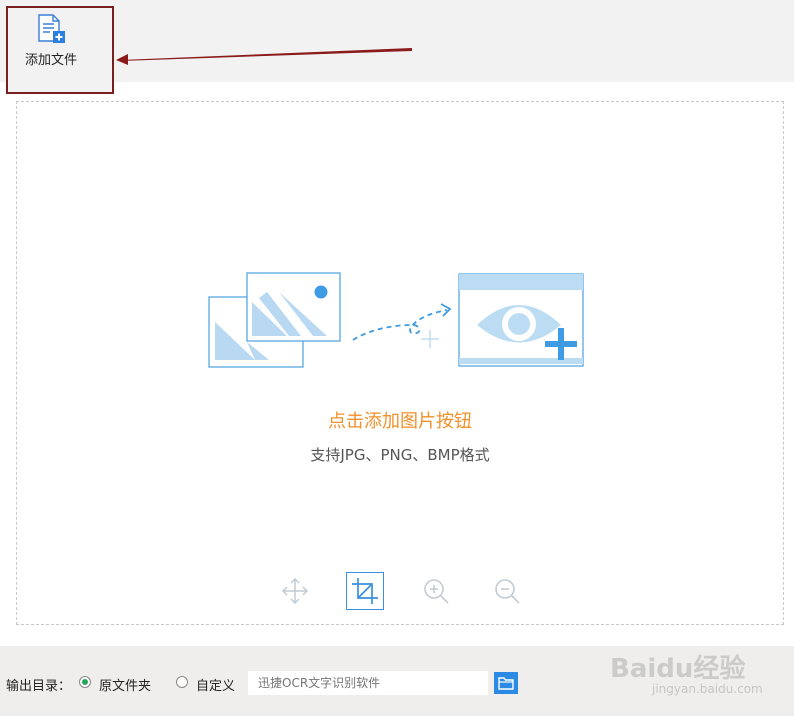 The width and height of the screenshot is (794, 716). I want to click on zoom-out-icon, so click(507, 591).